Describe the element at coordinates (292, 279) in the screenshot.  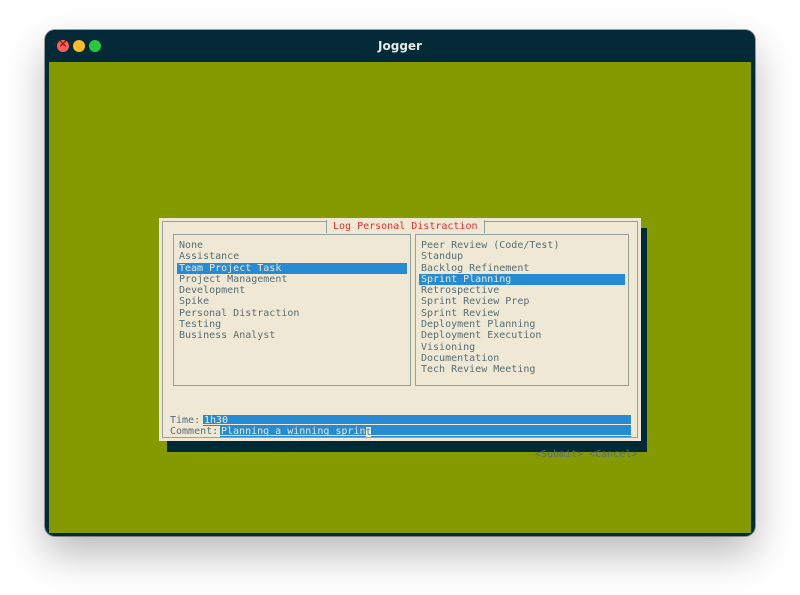
I see `task-category-item: Project Management` at that location.